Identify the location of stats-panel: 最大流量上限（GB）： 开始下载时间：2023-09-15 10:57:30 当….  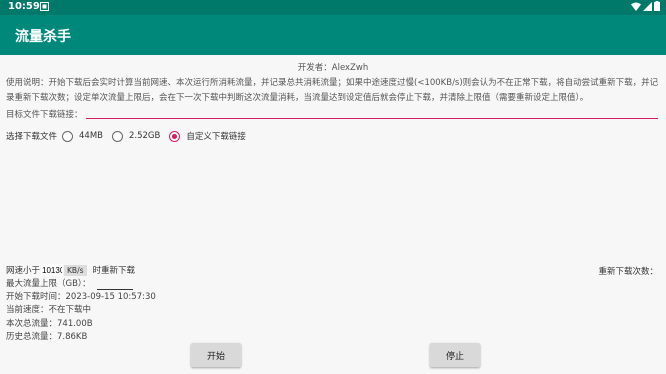
(81, 311).